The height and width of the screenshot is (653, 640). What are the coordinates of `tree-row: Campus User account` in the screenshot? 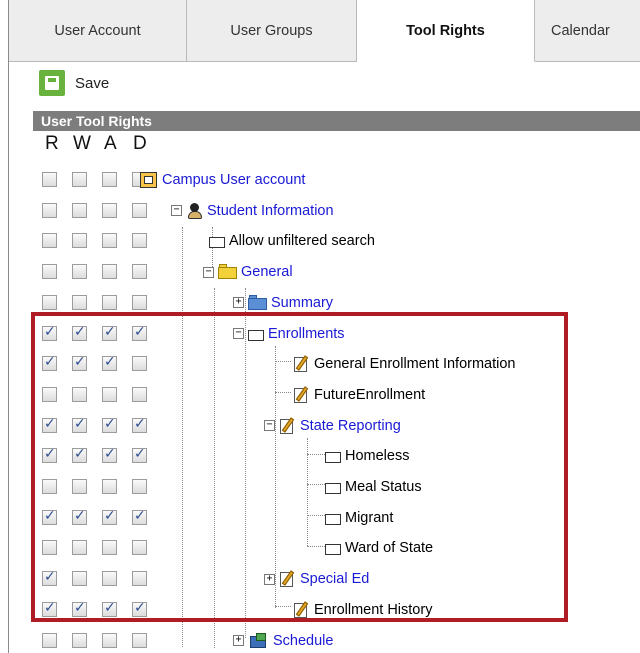 It's located at (324, 179).